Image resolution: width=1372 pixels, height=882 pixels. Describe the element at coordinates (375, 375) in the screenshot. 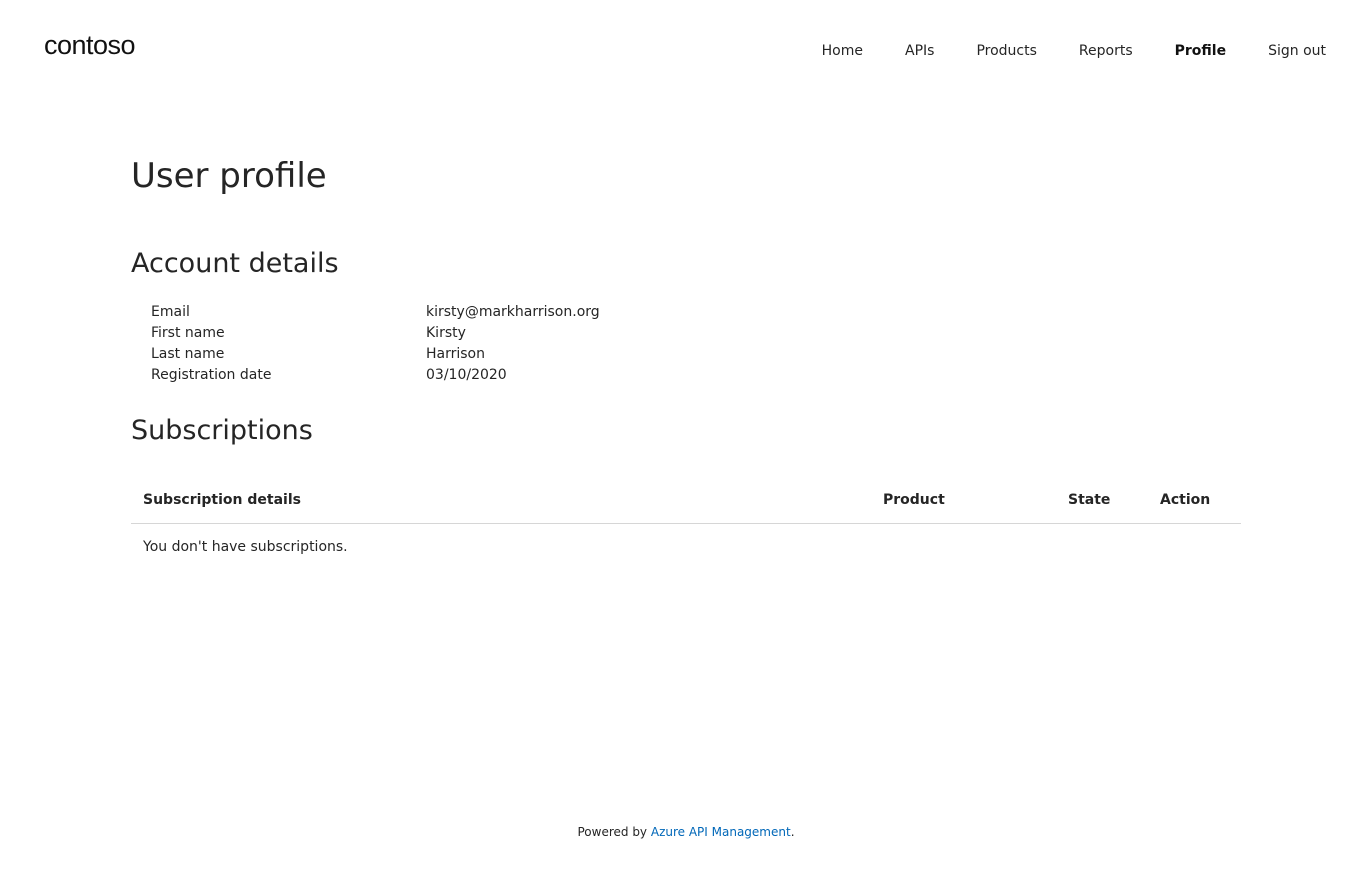

I see `detail-row-registration-date: Registration date 03/10/2020` at that location.